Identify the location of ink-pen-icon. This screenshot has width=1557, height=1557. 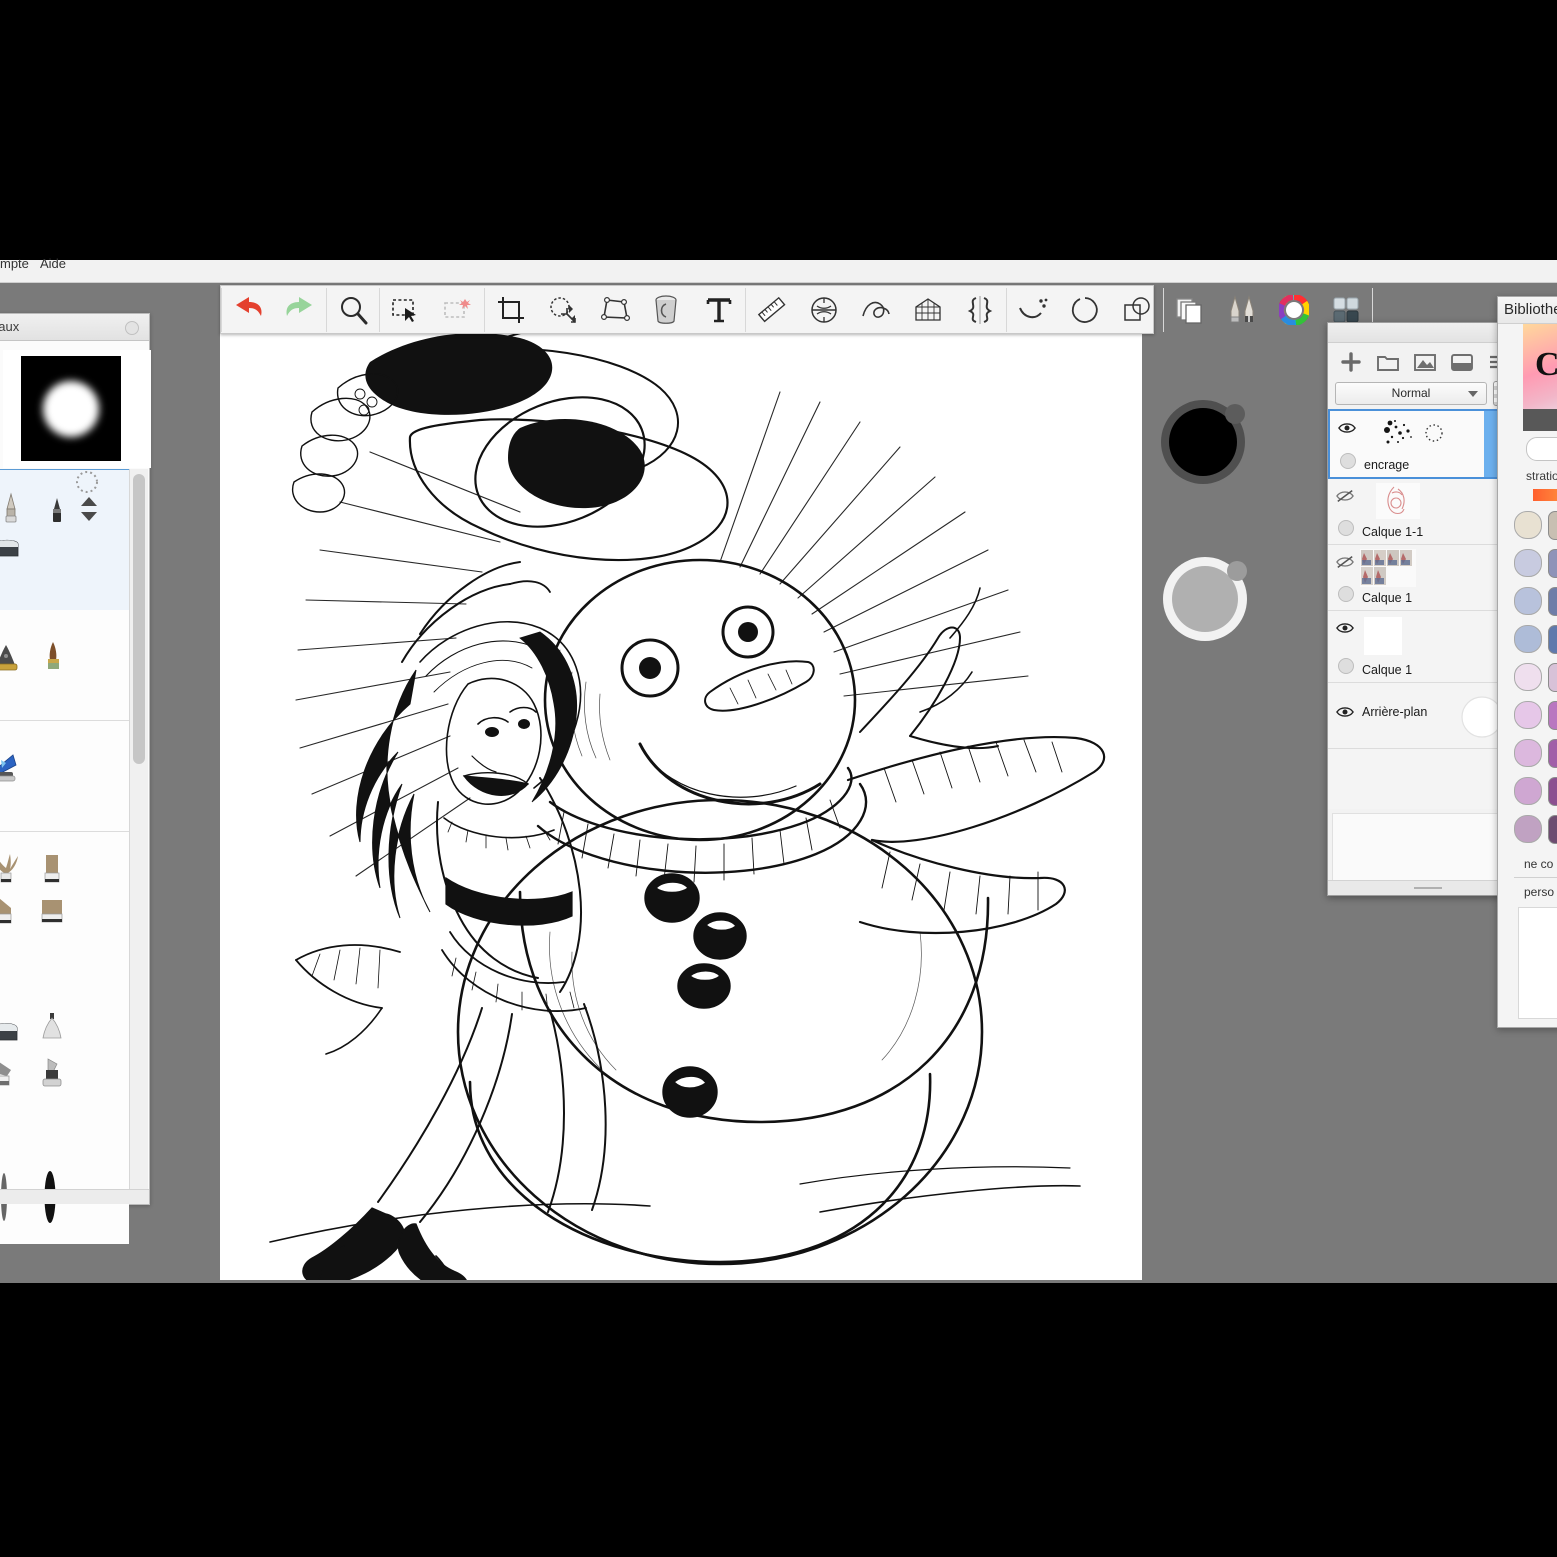
(11, 657).